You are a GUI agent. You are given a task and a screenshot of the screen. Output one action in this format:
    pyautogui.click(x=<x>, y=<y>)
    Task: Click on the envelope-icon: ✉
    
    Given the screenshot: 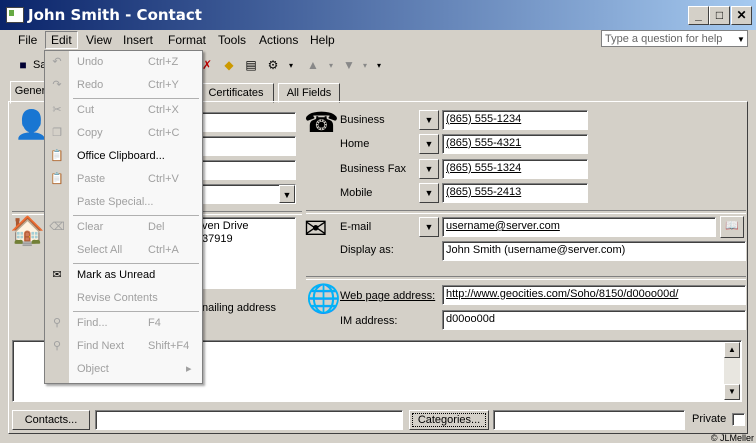 What is the action you would take?
    pyautogui.click(x=57, y=275)
    